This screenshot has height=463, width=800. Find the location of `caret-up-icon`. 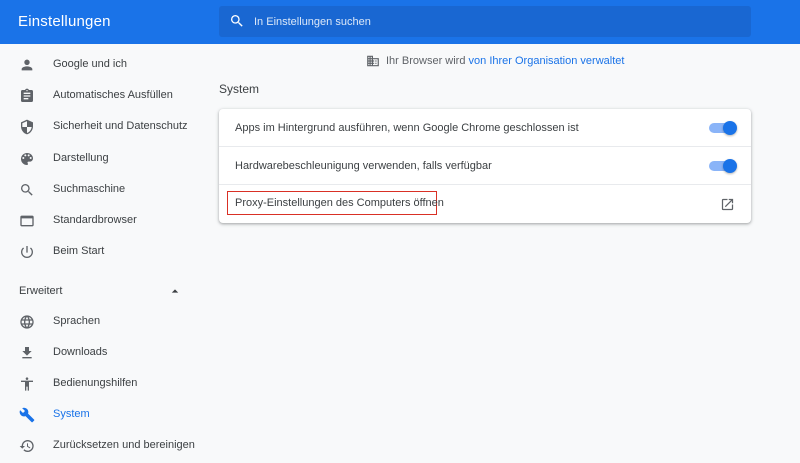

caret-up-icon is located at coordinates (175, 291).